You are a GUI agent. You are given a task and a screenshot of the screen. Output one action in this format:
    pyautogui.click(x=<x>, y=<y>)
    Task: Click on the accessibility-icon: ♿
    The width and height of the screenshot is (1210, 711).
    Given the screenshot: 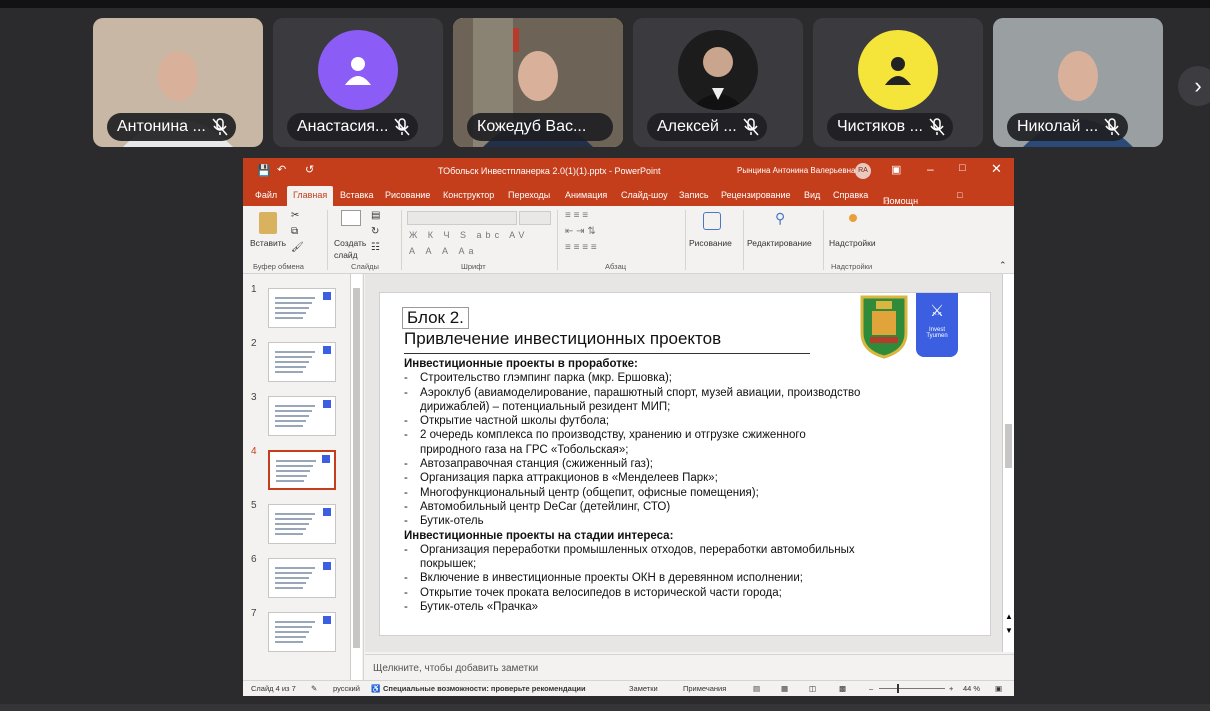 What is the action you would take?
    pyautogui.click(x=375, y=688)
    